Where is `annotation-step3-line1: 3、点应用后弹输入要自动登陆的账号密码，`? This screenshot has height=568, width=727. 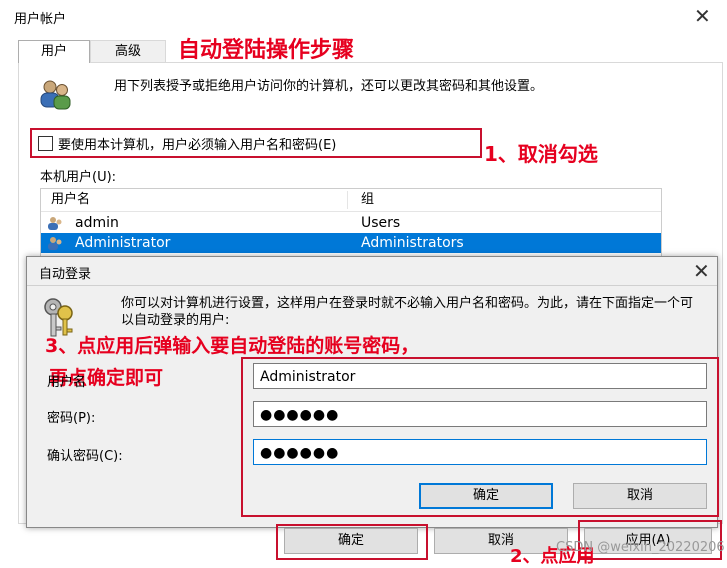 annotation-step3-line1: 3、点应用后弹输入要自动登陆的账号密码， is located at coordinates (232, 346).